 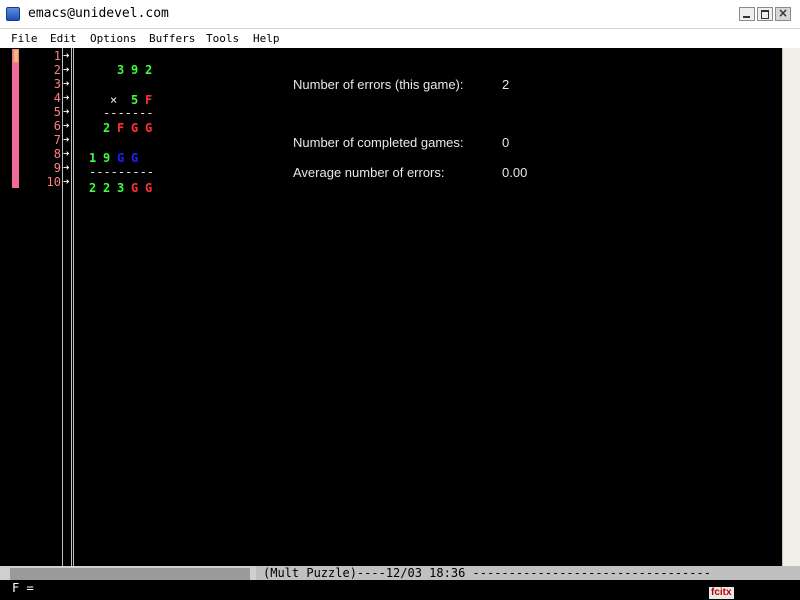 What do you see at coordinates (98, 13) in the screenshot?
I see `window-title: emacs@unidevel.com` at bounding box center [98, 13].